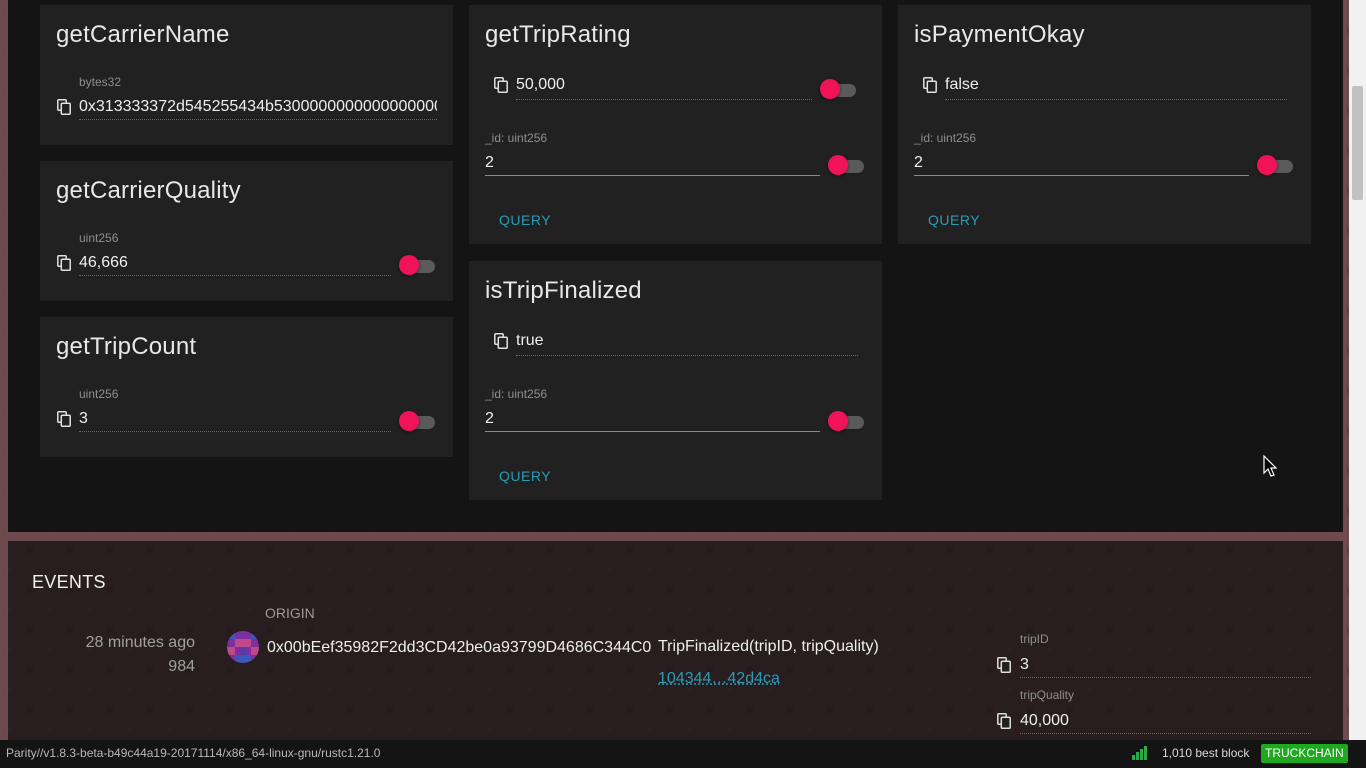  What do you see at coordinates (246, 387) in the screenshot?
I see `card-get-trip-count: getTripCount uint256 3` at bounding box center [246, 387].